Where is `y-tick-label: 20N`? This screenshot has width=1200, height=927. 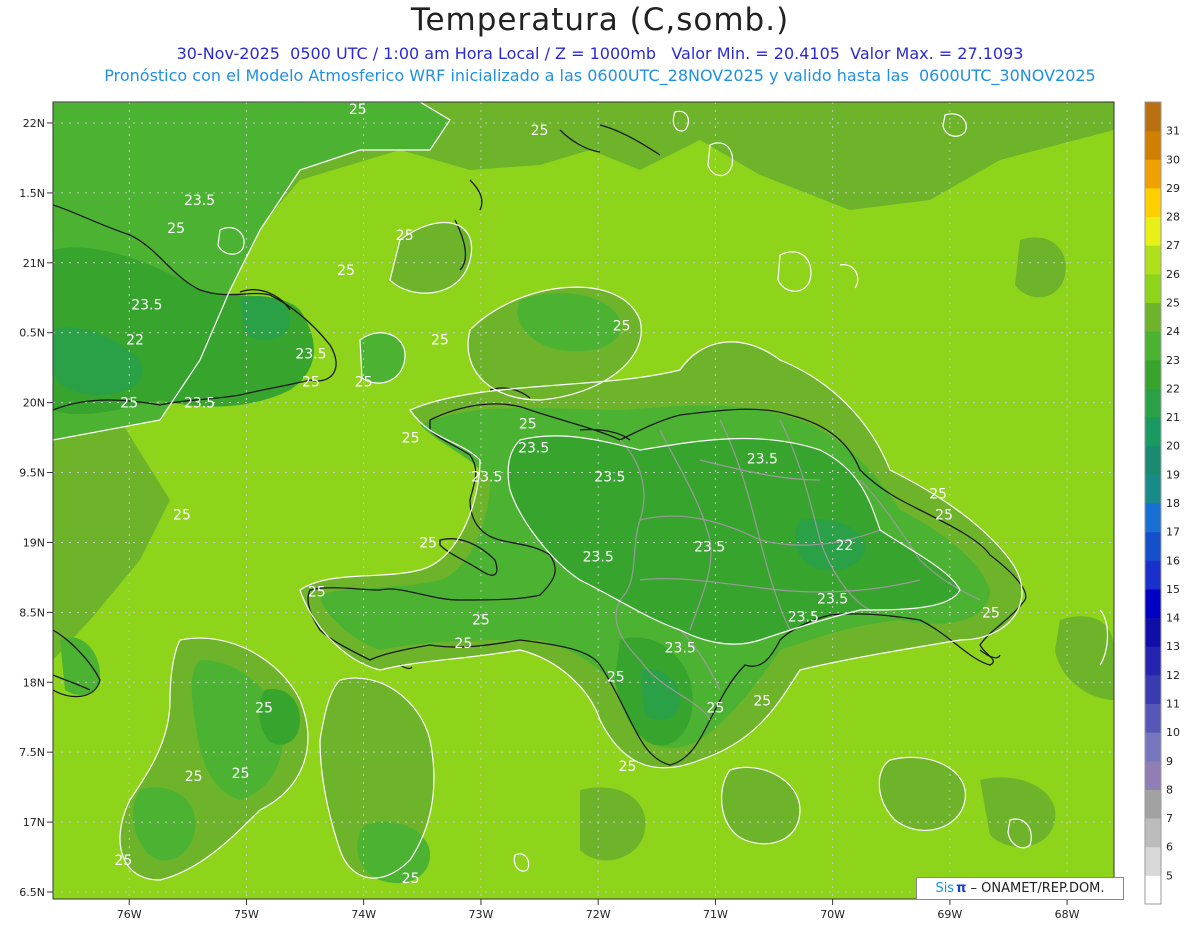 y-tick-label: 20N is located at coordinates (34, 403).